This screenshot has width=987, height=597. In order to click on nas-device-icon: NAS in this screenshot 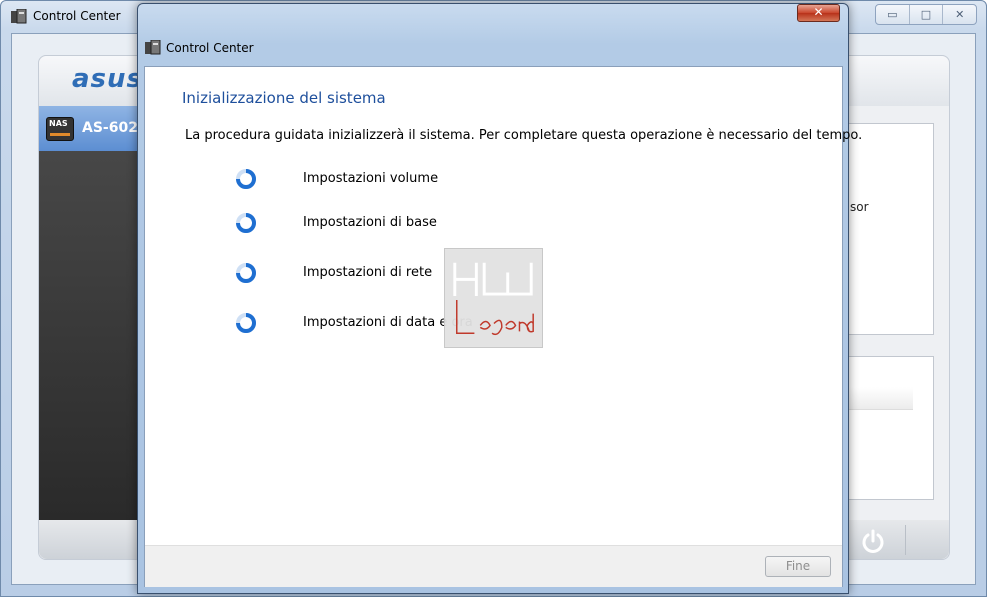, I will do `click(60, 129)`.